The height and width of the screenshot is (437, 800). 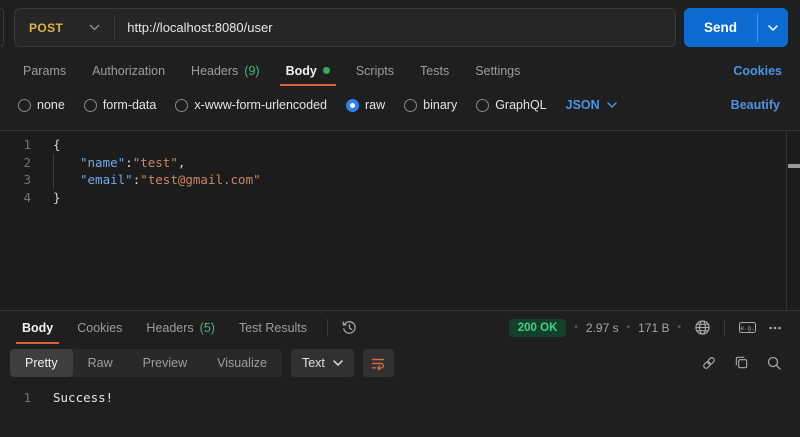 What do you see at coordinates (252, 70) in the screenshot?
I see `tab-count: (9)` at bounding box center [252, 70].